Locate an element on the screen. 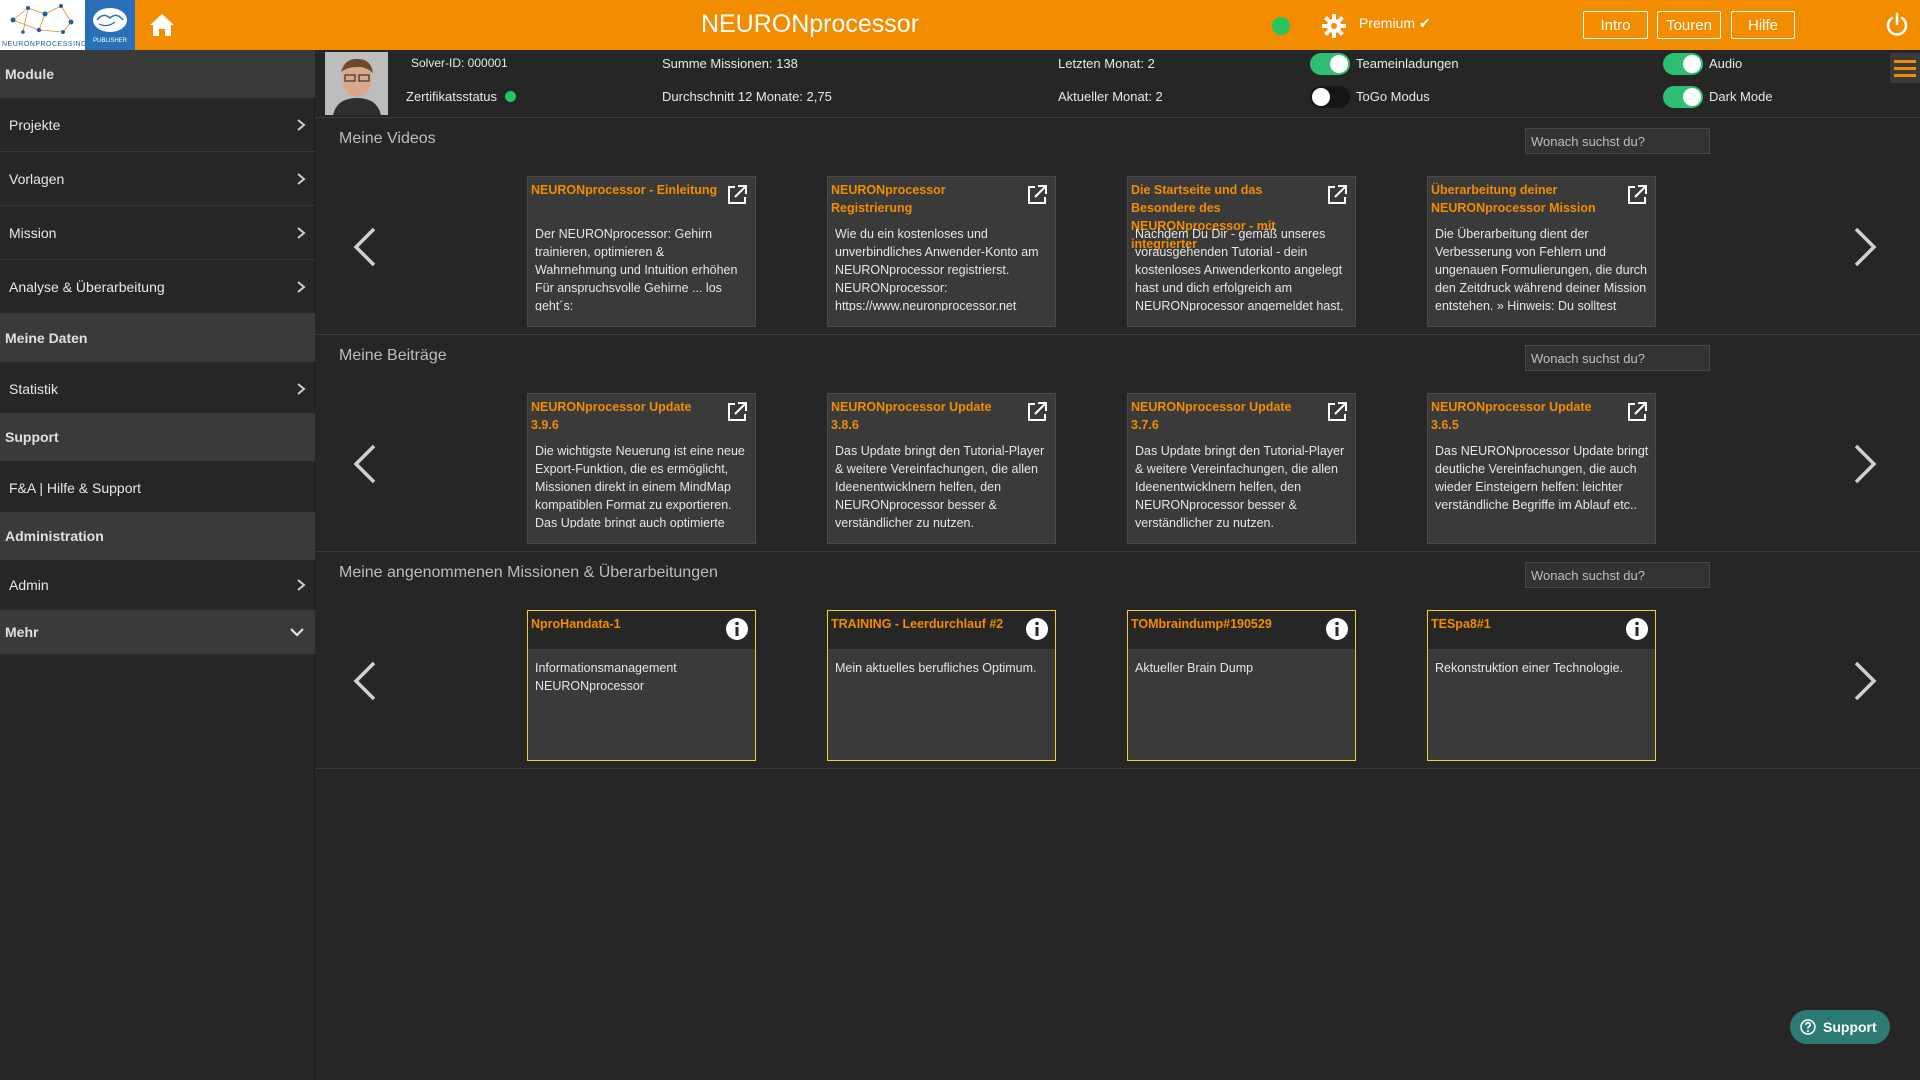  card-title: NproHandata-1 is located at coordinates (576, 624).